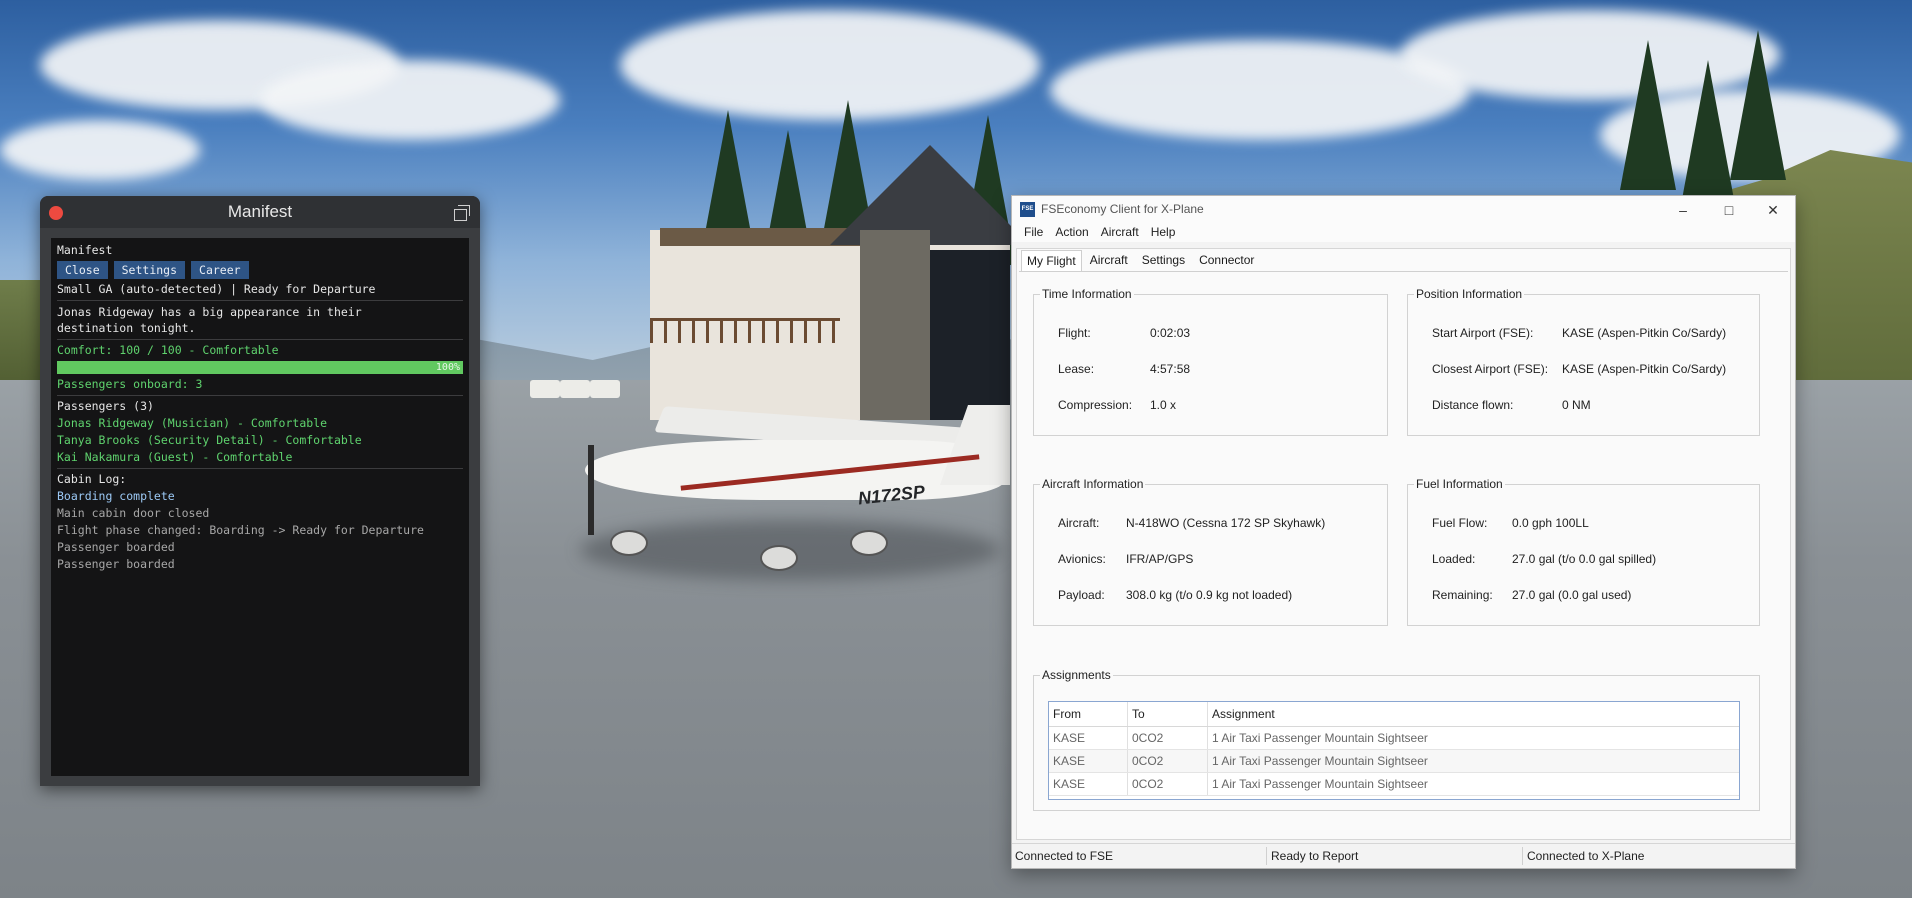 The width and height of the screenshot is (1912, 898). Describe the element at coordinates (1071, 232) in the screenshot. I see `menu-action: Action` at that location.